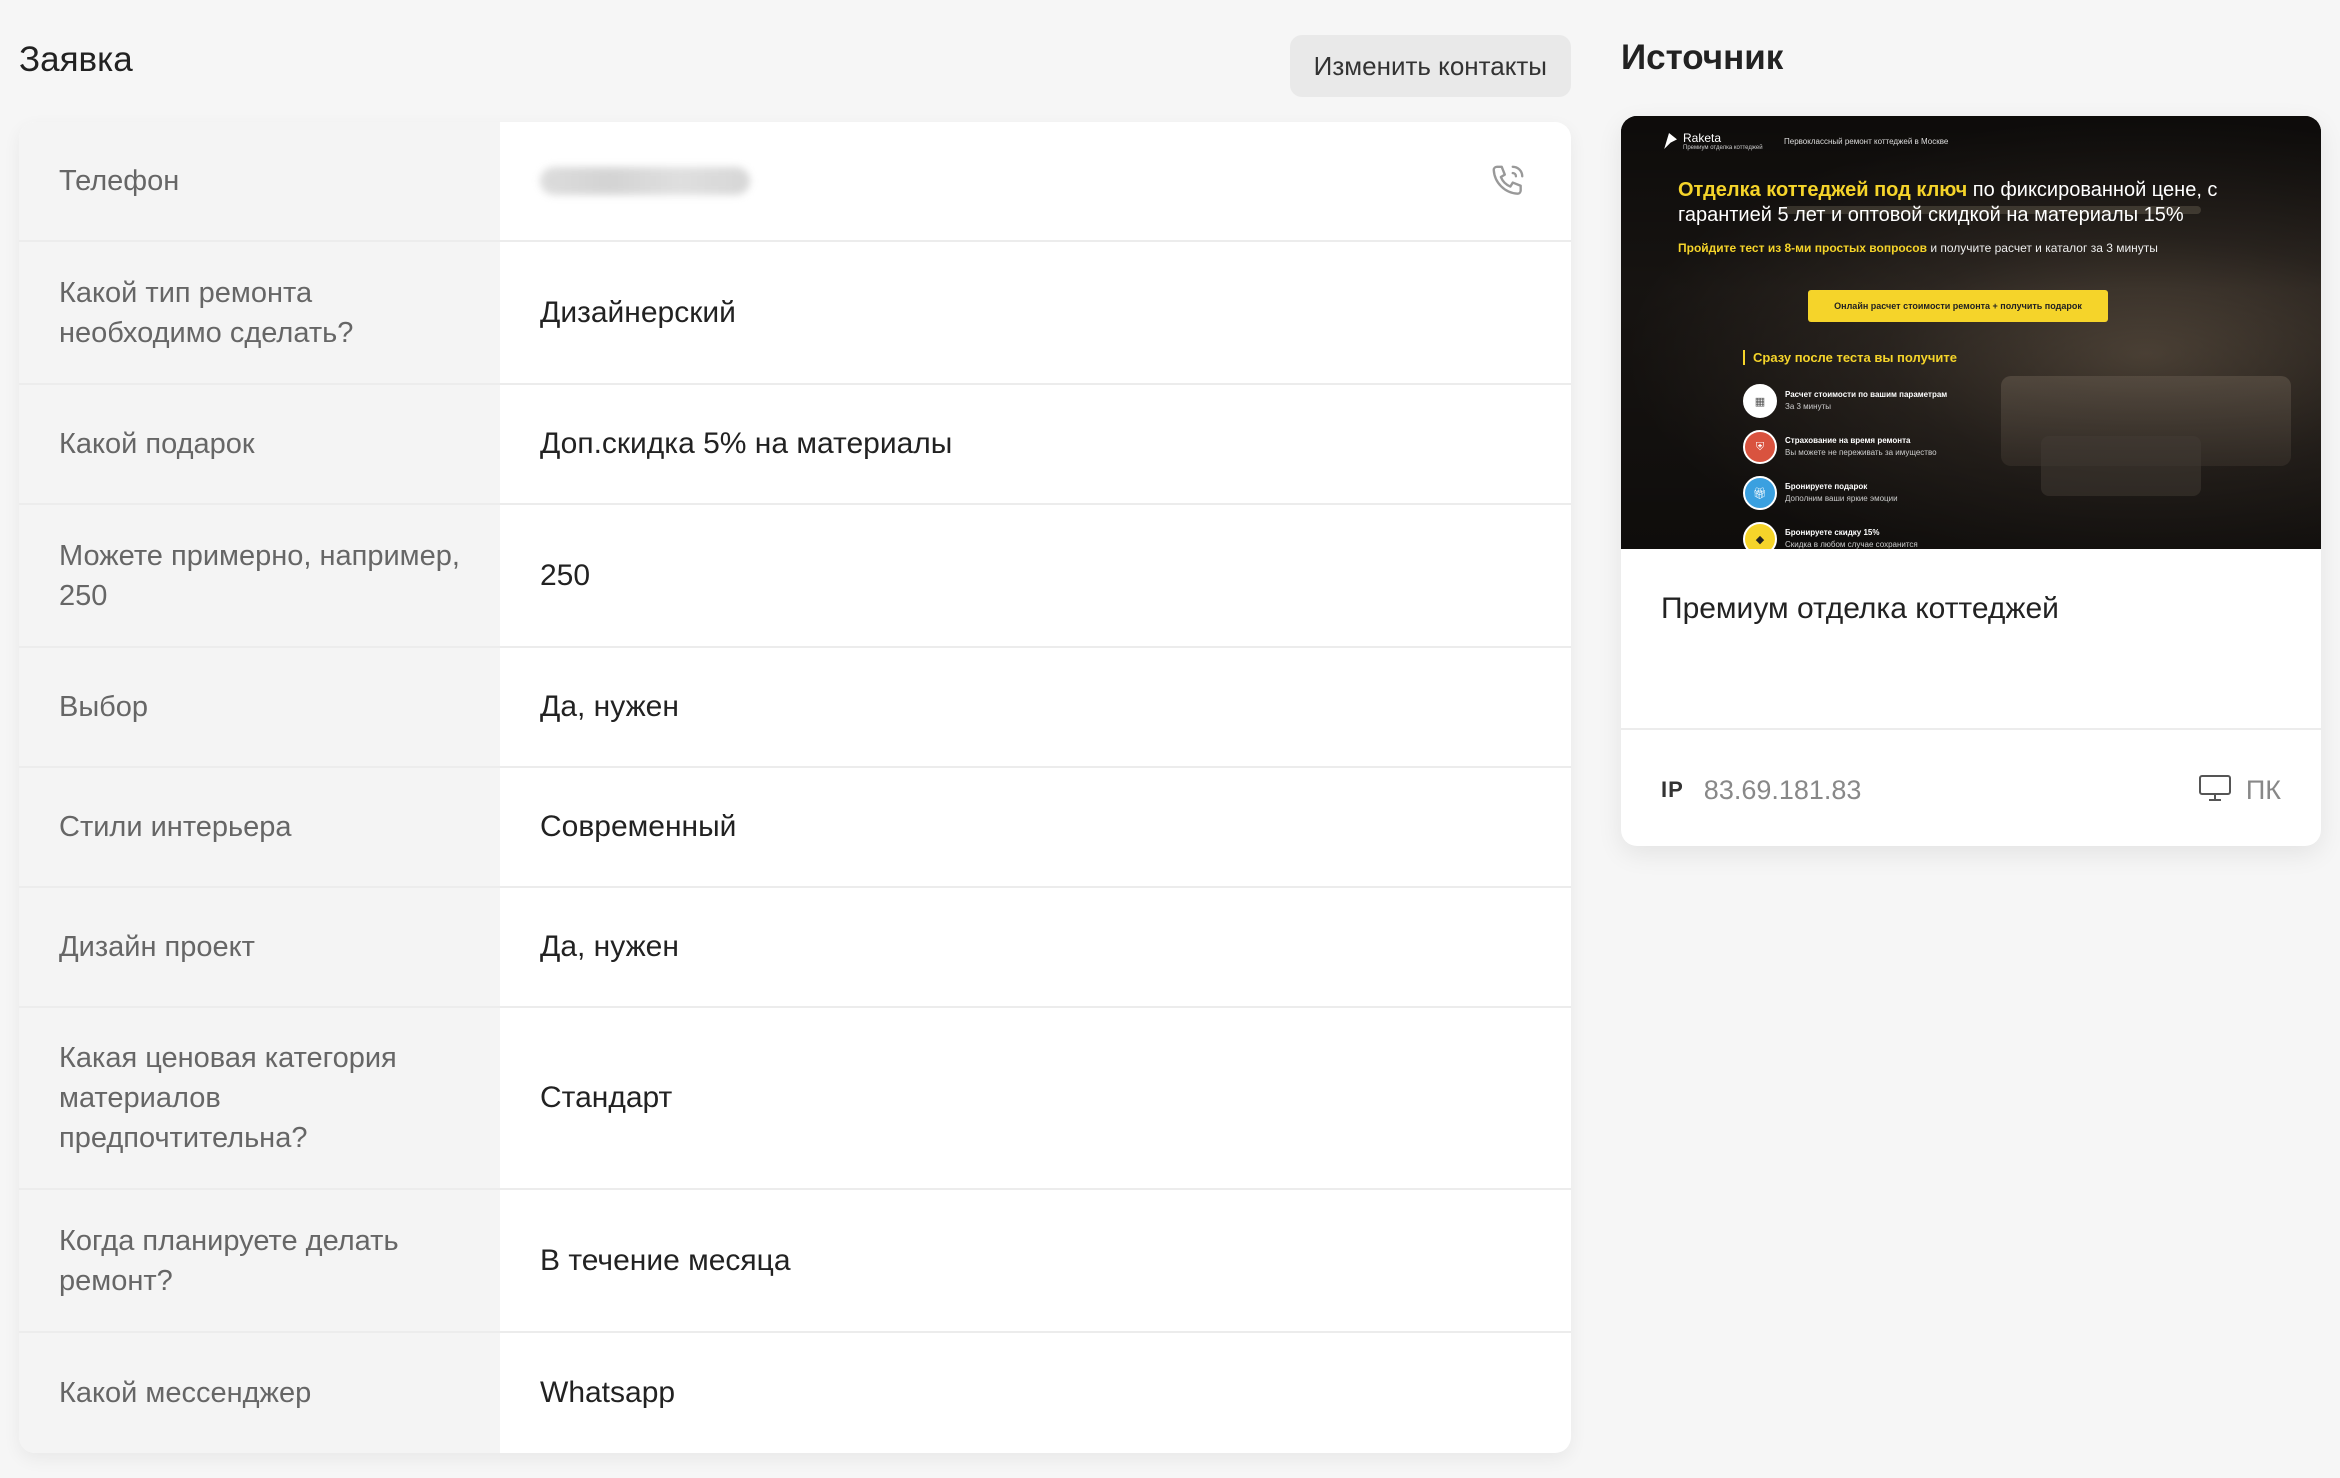 The height and width of the screenshot is (1478, 2340). What do you see at coordinates (2215, 790) in the screenshot?
I see `desktop-icon` at bounding box center [2215, 790].